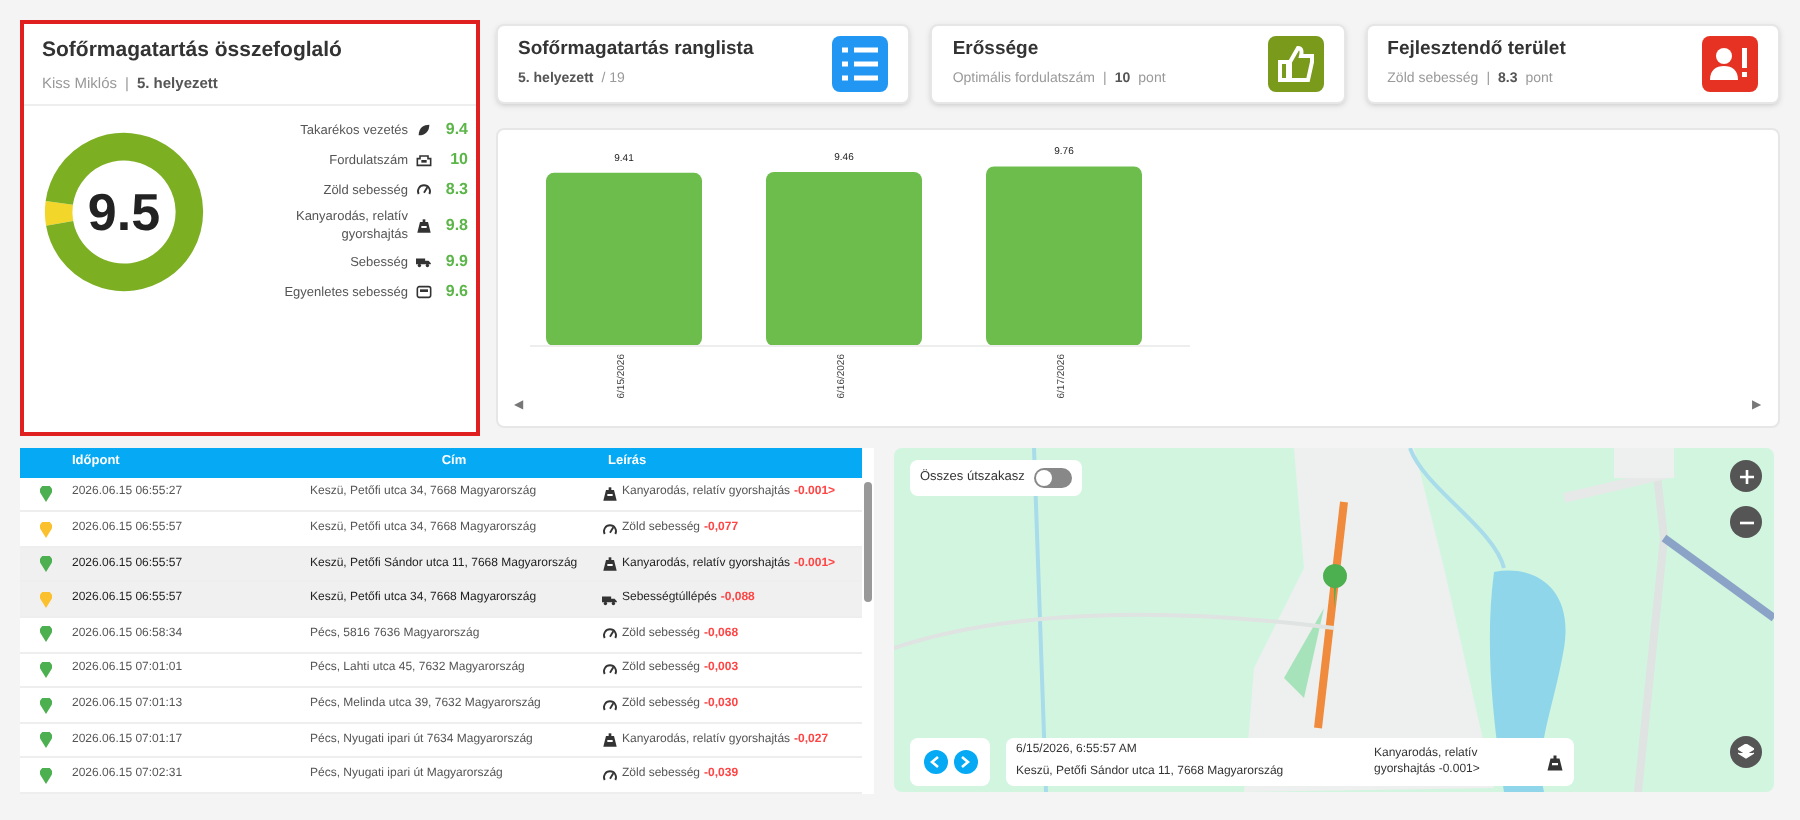 The width and height of the screenshot is (1800, 820). Describe the element at coordinates (124, 212) in the screenshot. I see `score-value: 9.5` at that location.